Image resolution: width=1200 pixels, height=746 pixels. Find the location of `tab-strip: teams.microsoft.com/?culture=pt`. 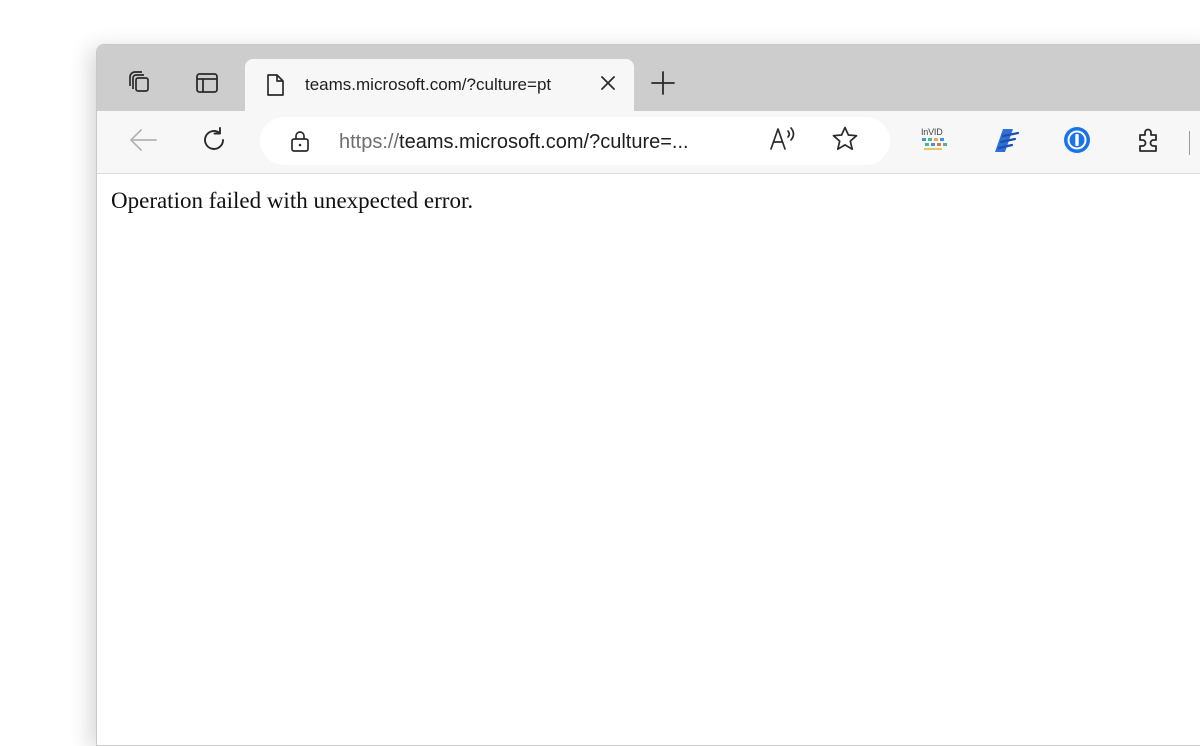

tab-strip: teams.microsoft.com/?culture=pt is located at coordinates (648, 78).